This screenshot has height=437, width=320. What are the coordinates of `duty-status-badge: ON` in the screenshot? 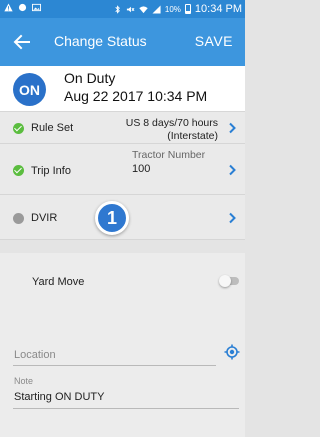 It's located at (29, 89).